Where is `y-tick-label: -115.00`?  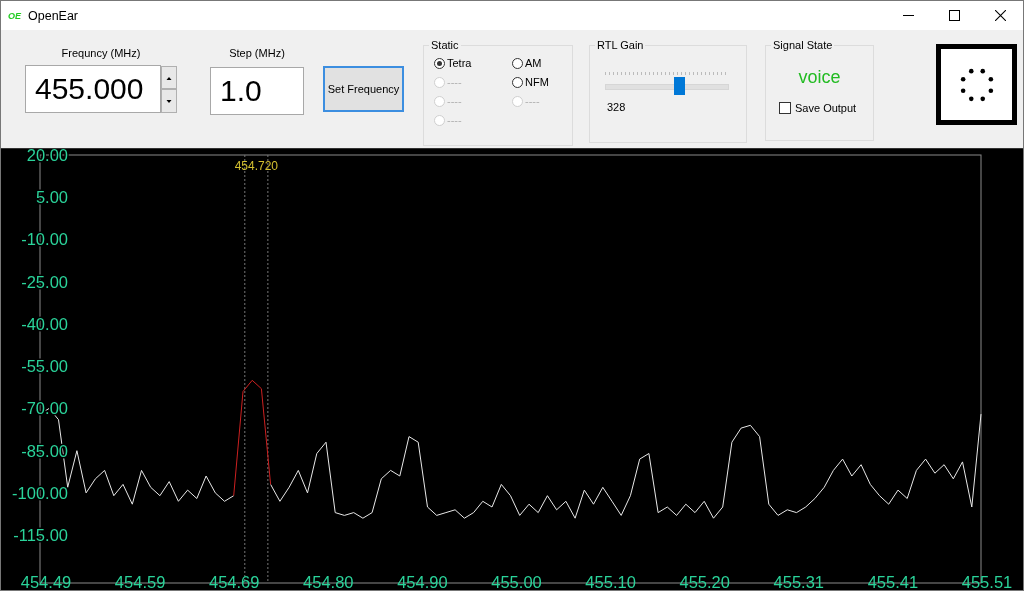
y-tick-label: -115.00 is located at coordinates (40, 535).